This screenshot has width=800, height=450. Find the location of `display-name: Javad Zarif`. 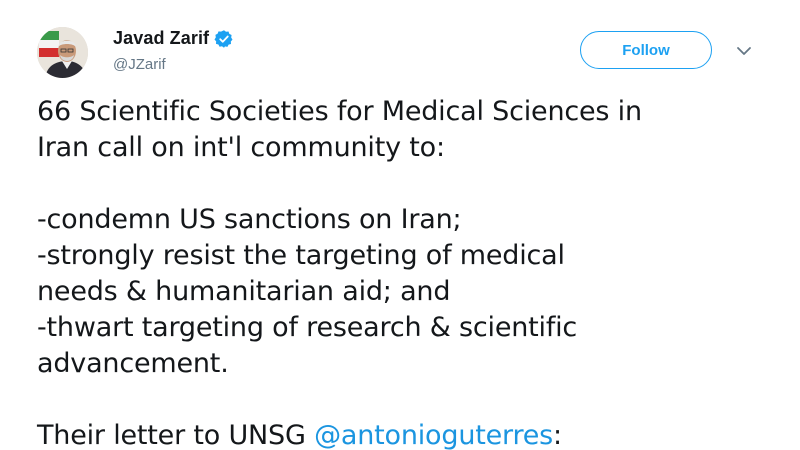

display-name: Javad Zarif is located at coordinates (161, 38).